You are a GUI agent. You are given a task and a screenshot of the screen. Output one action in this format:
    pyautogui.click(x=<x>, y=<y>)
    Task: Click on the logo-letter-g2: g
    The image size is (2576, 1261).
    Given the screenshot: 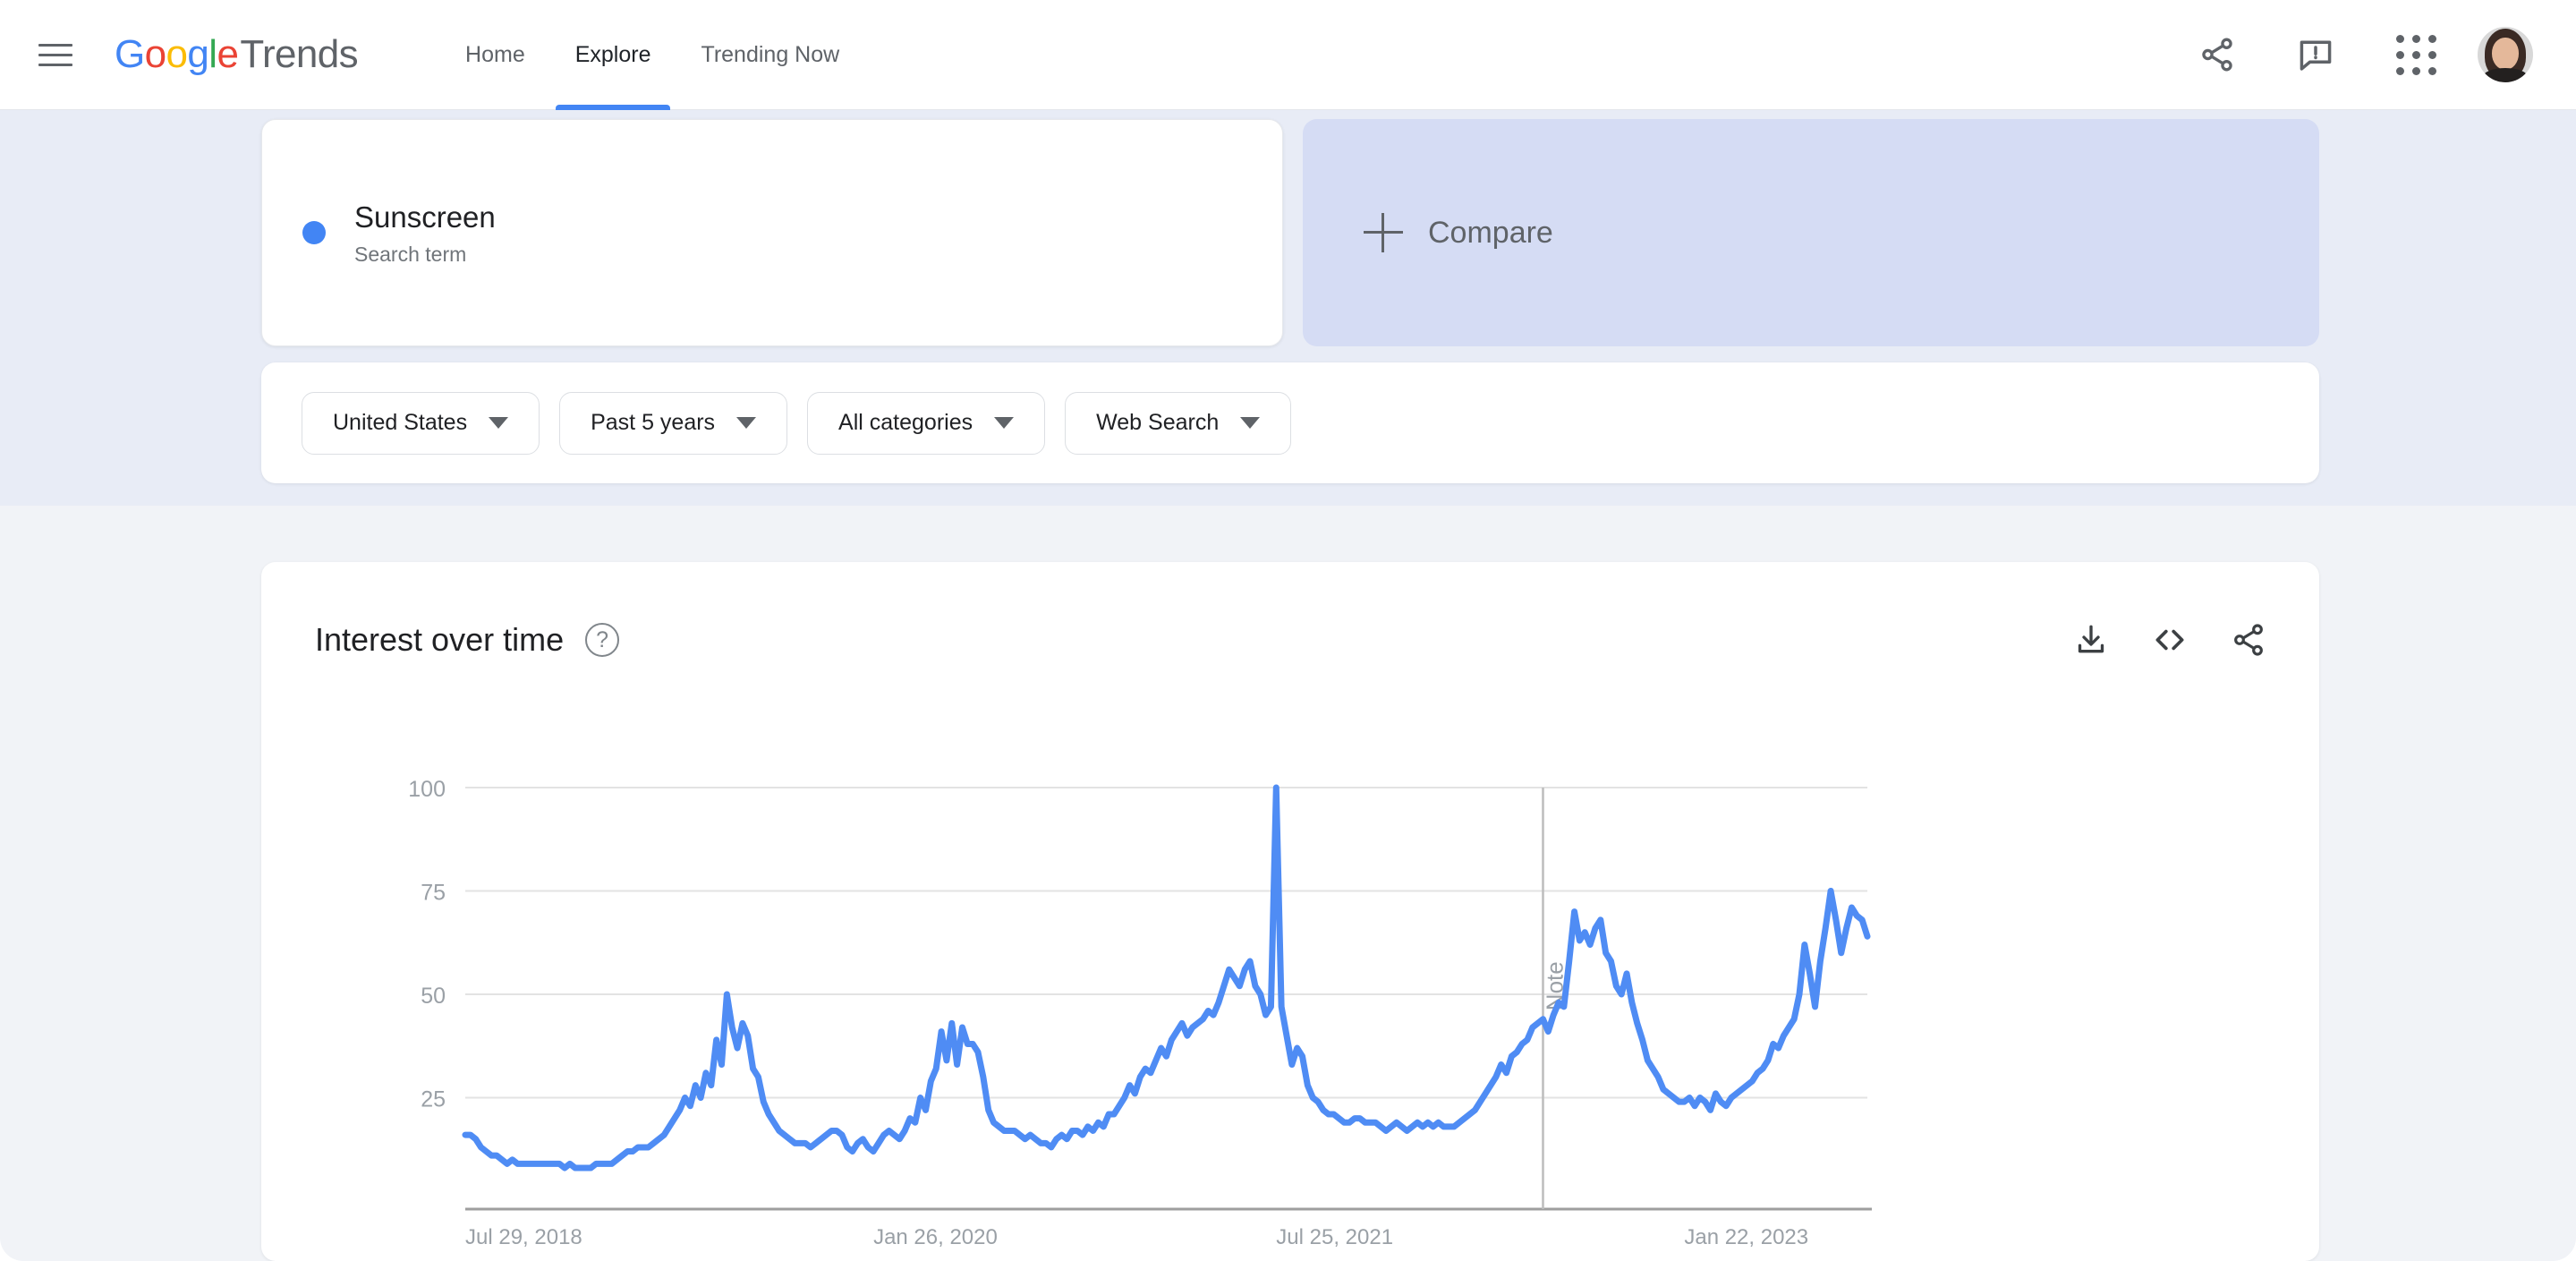 What is the action you would take?
    pyautogui.click(x=198, y=54)
    